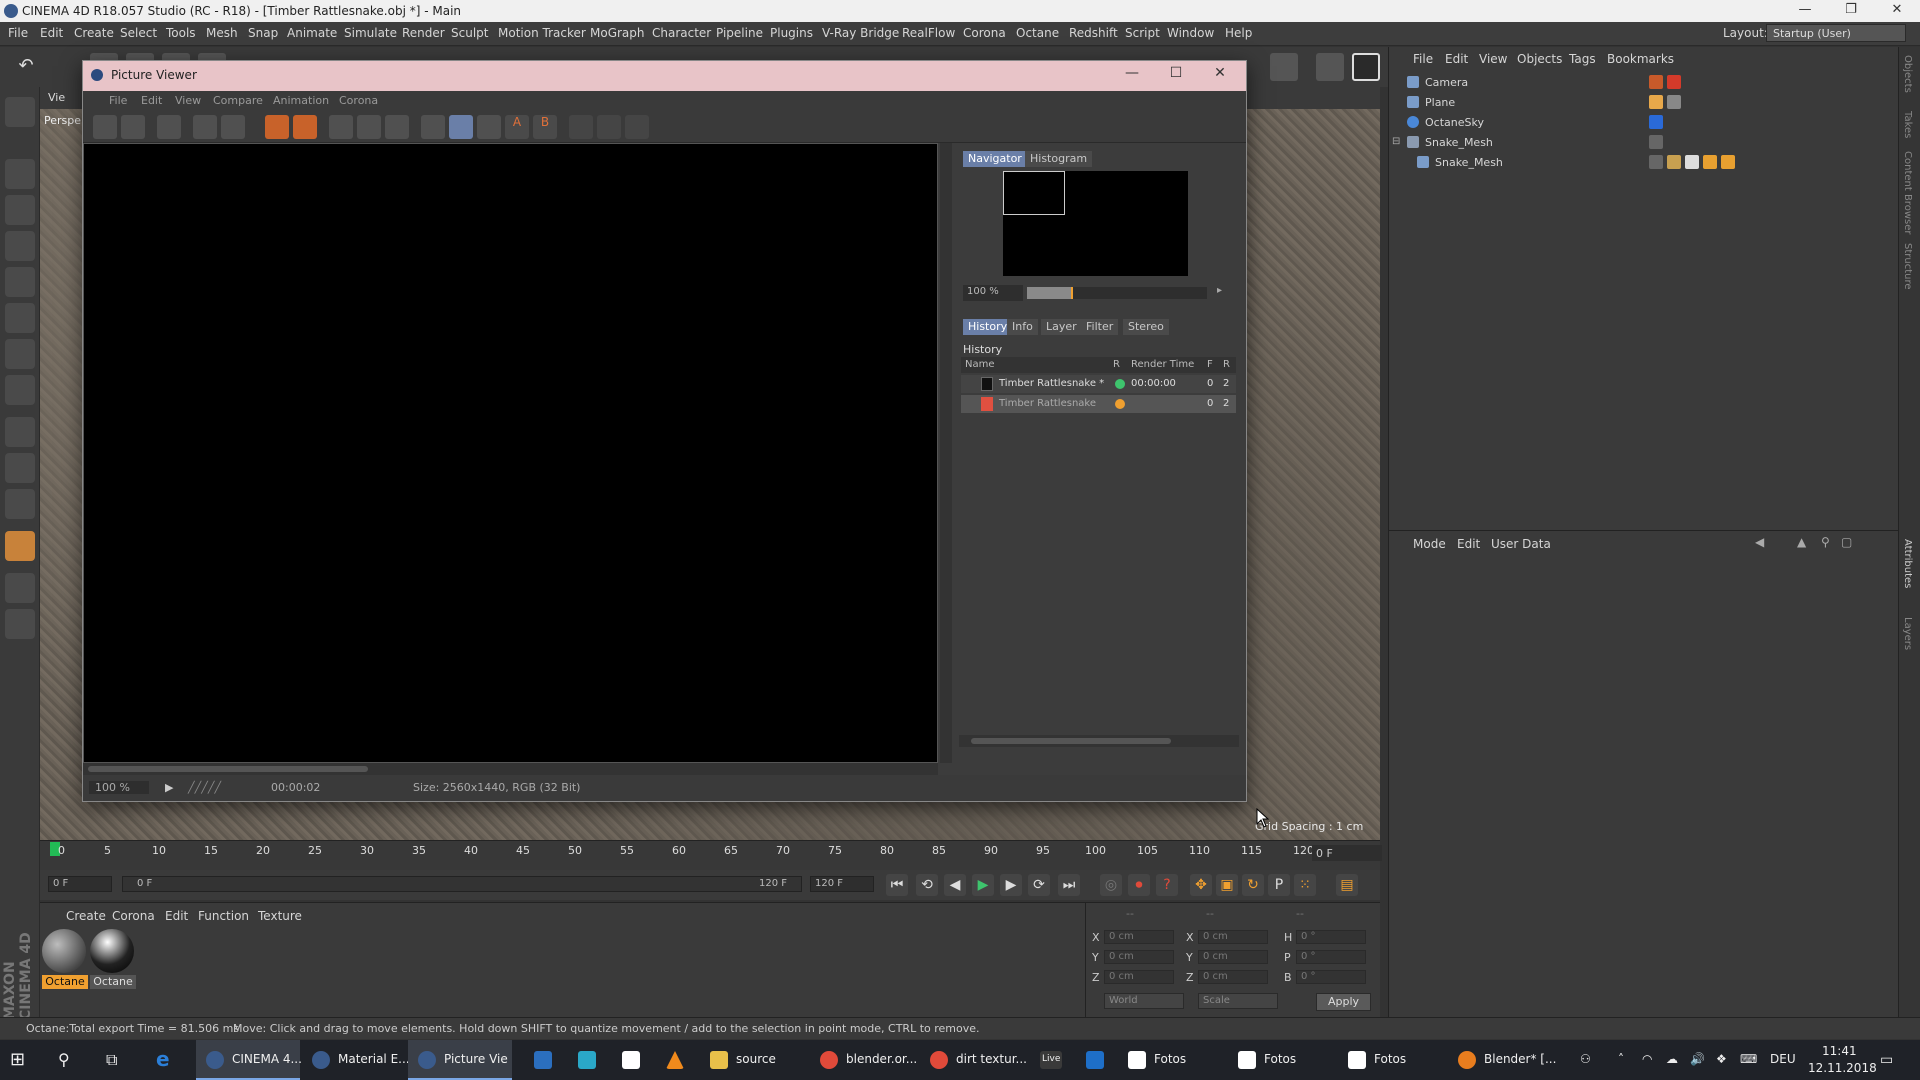  Describe the element at coordinates (993, 293) in the screenshot. I see `navigator-zoom-field: 100 %` at that location.